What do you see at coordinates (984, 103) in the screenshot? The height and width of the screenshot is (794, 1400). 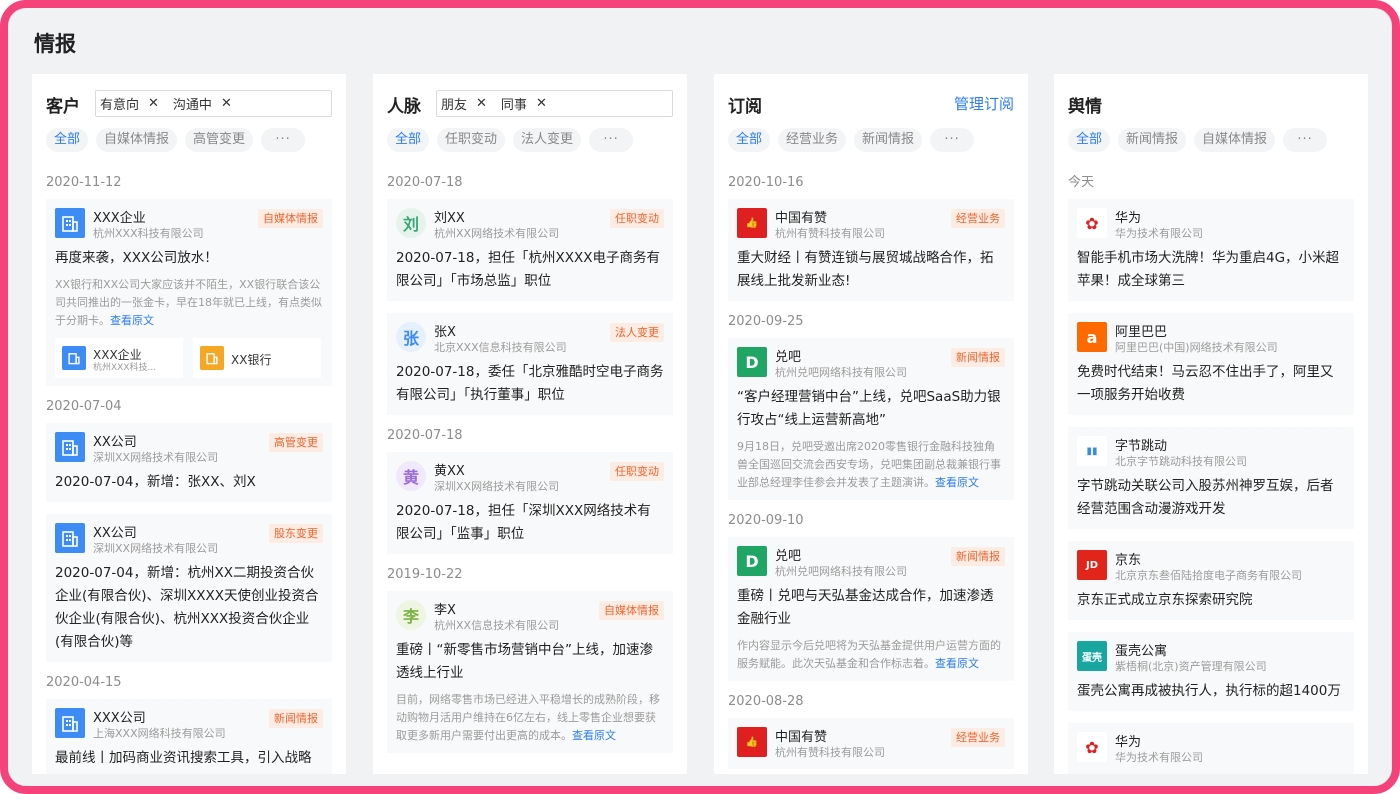 I see `manage-subscription-link: 管理订阅` at bounding box center [984, 103].